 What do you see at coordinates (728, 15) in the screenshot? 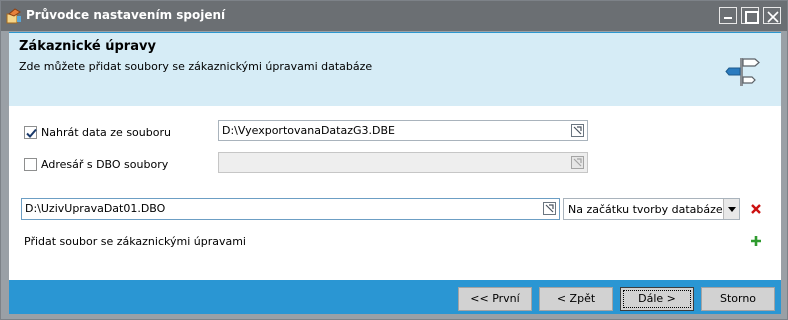
I see `minimize-button` at bounding box center [728, 15].